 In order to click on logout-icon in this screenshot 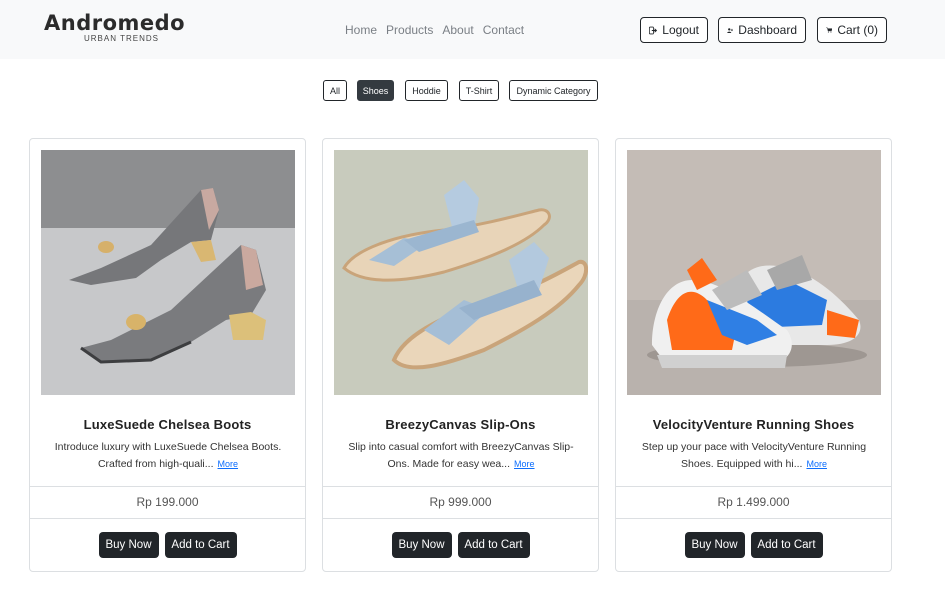, I will do `click(653, 30)`.